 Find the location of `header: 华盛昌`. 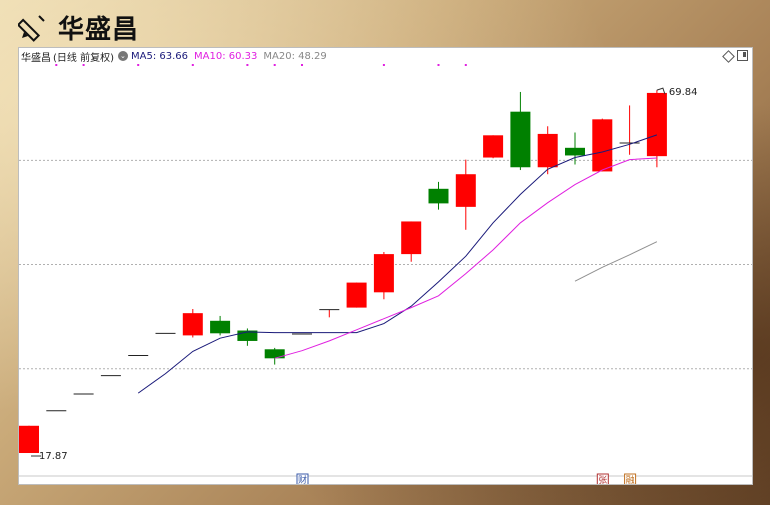

header: 华盛昌 is located at coordinates (78, 27).